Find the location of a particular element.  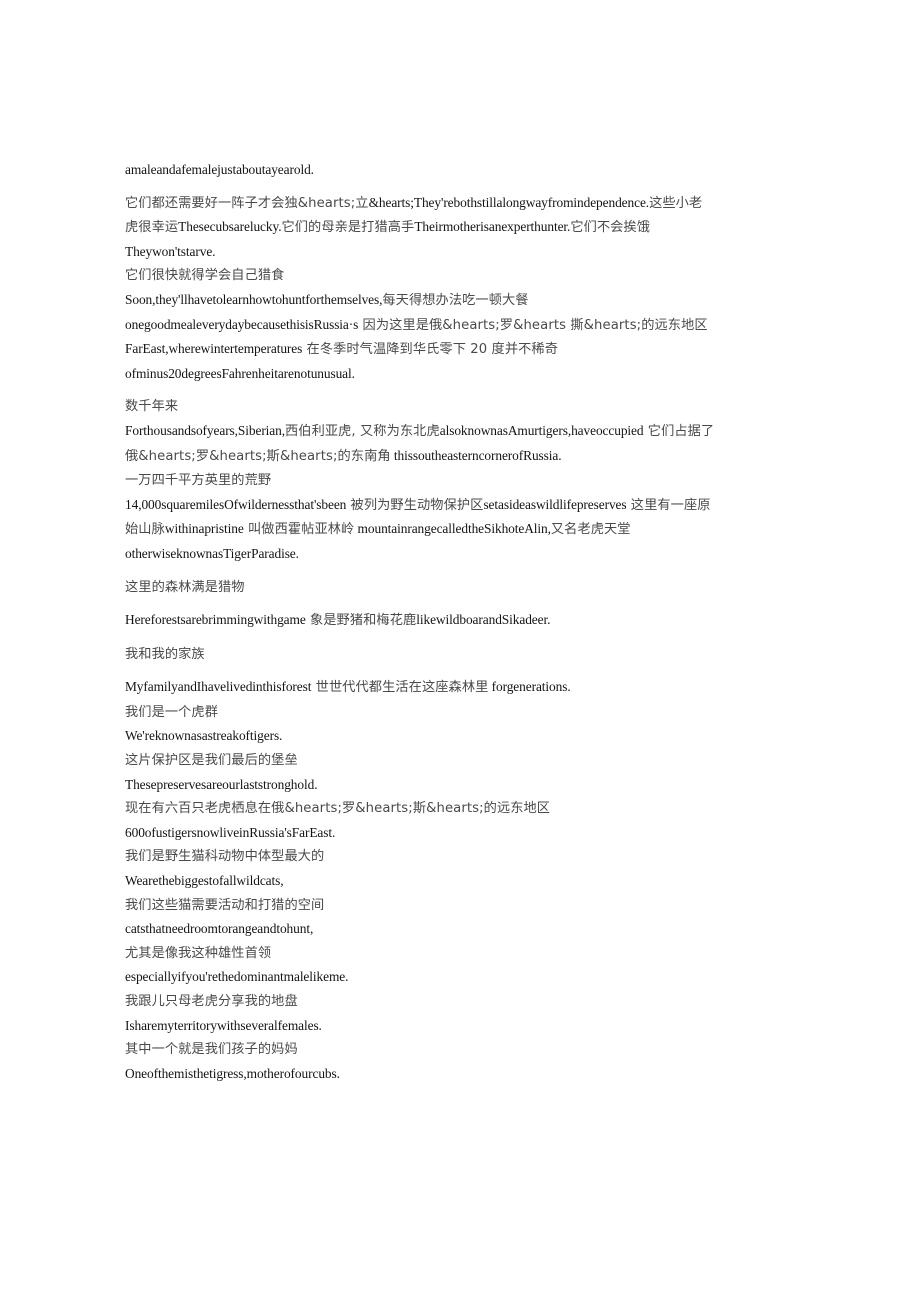

text-run-chinese: 被列为野生动物保护区 is located at coordinates (415, 505).